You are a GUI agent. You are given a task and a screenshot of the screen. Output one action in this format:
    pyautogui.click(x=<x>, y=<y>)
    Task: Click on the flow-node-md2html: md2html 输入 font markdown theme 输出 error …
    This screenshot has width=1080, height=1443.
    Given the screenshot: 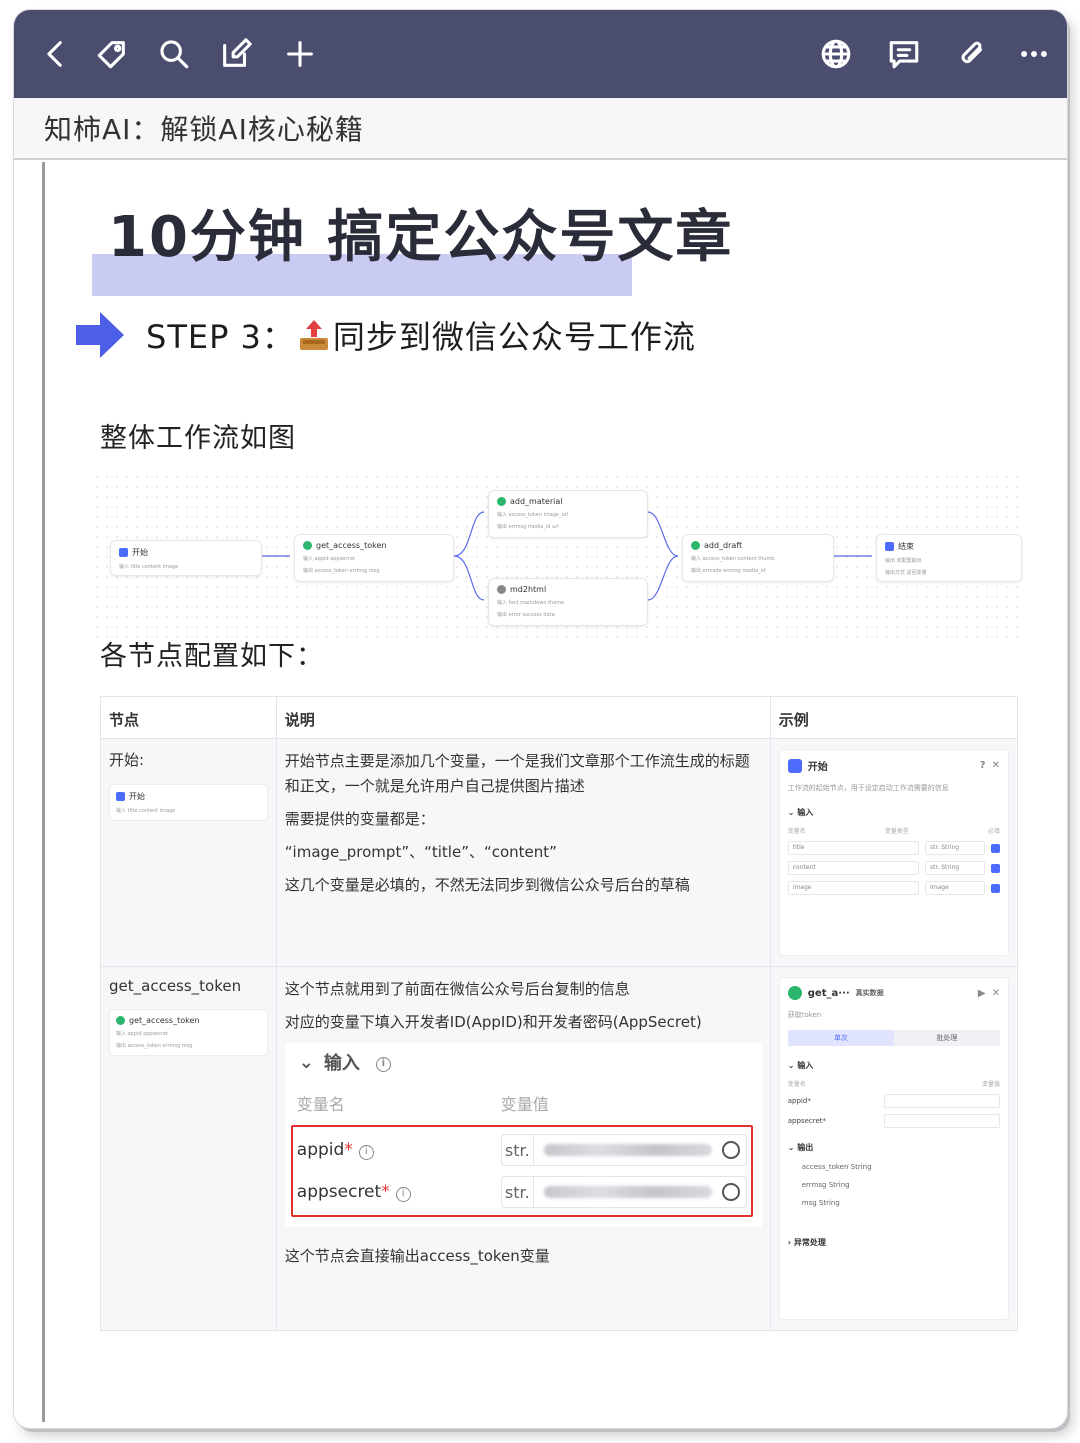 What is the action you would take?
    pyautogui.click(x=568, y=602)
    